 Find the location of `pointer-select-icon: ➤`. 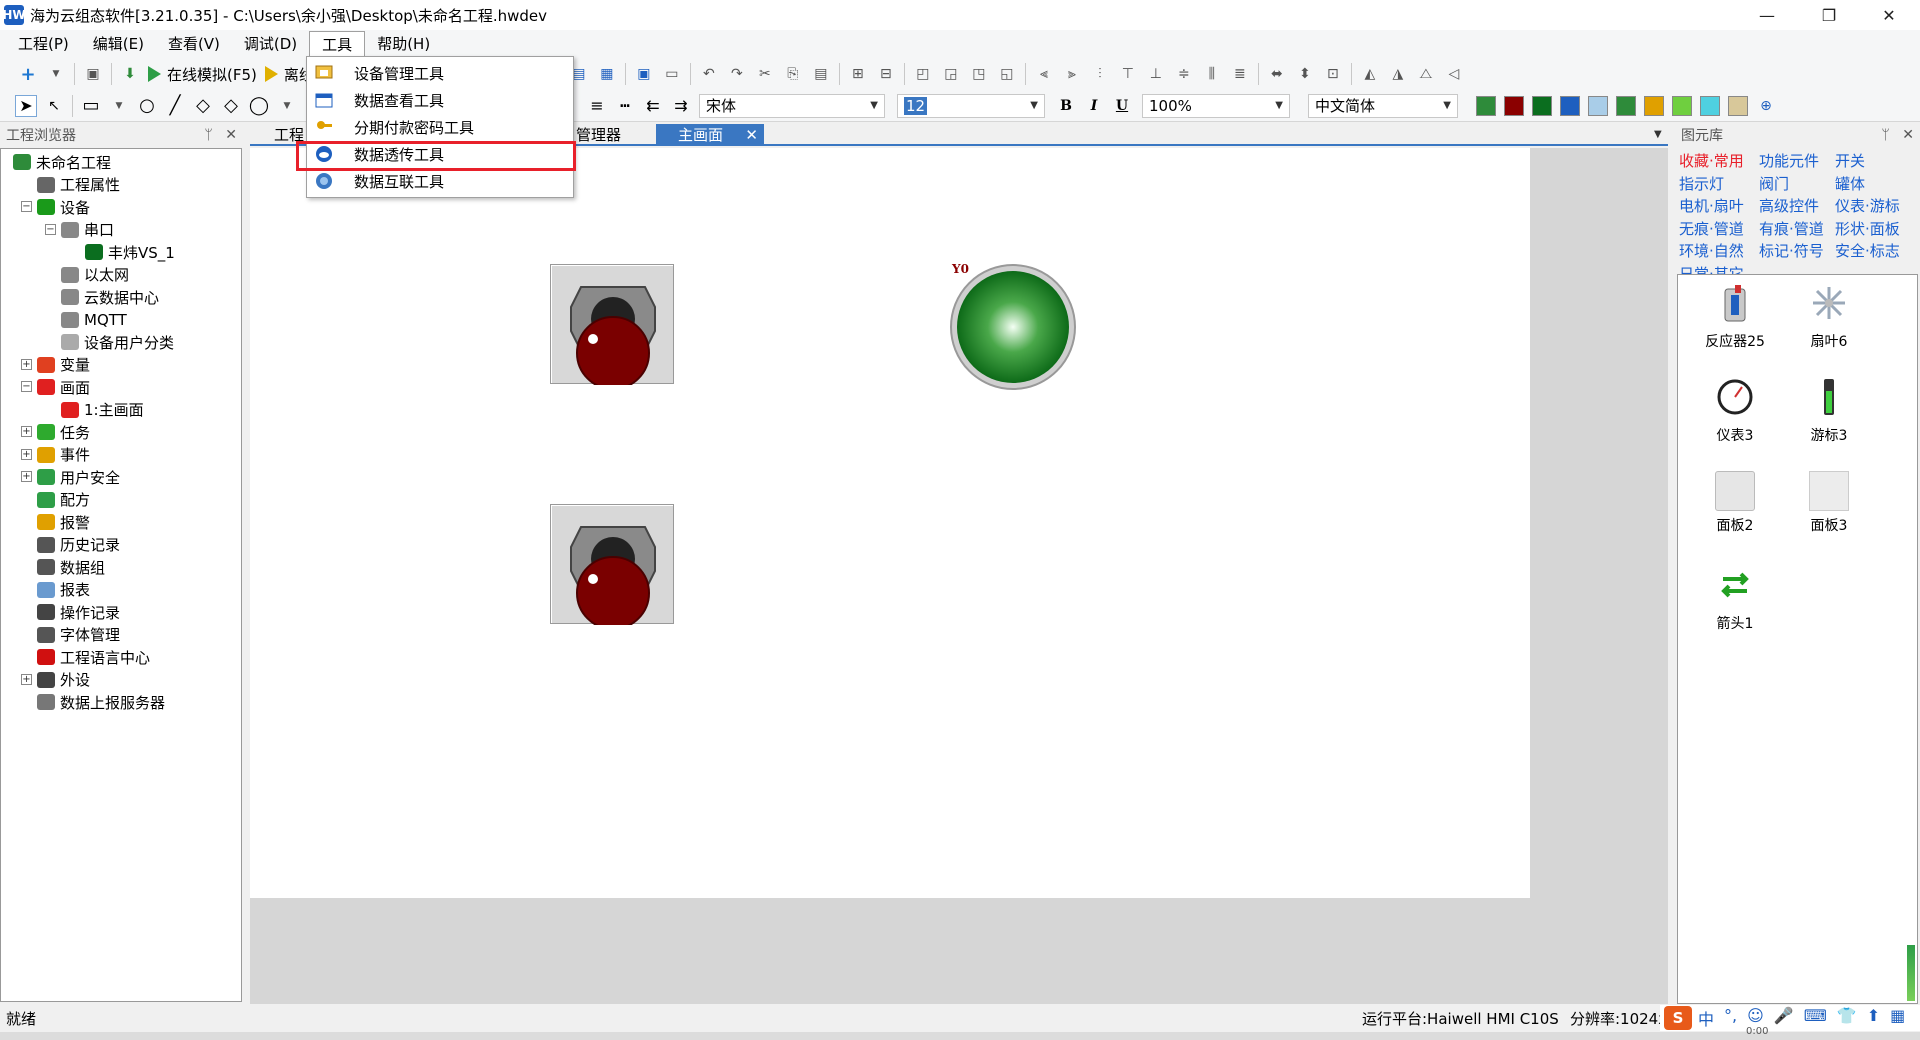

pointer-select-icon: ➤ is located at coordinates (26, 105).